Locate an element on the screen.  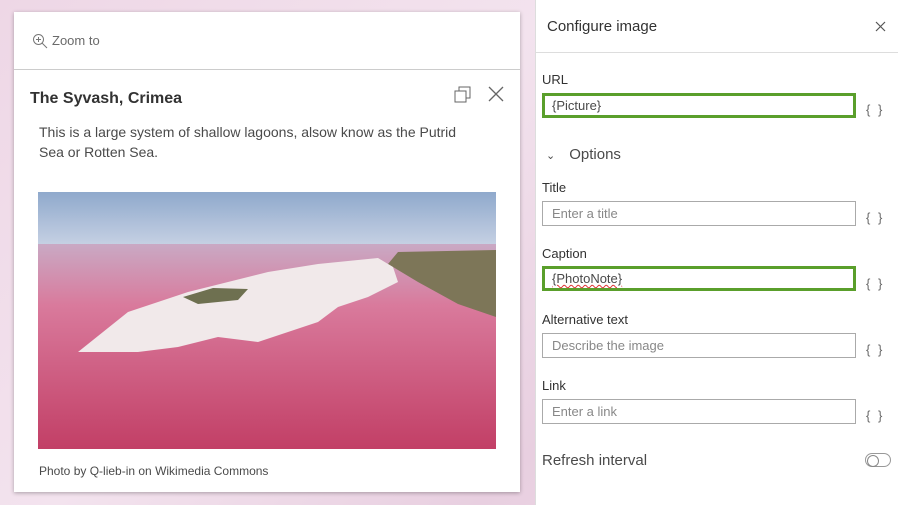
caption-value: {PhotoNote} is located at coordinates (587, 278).